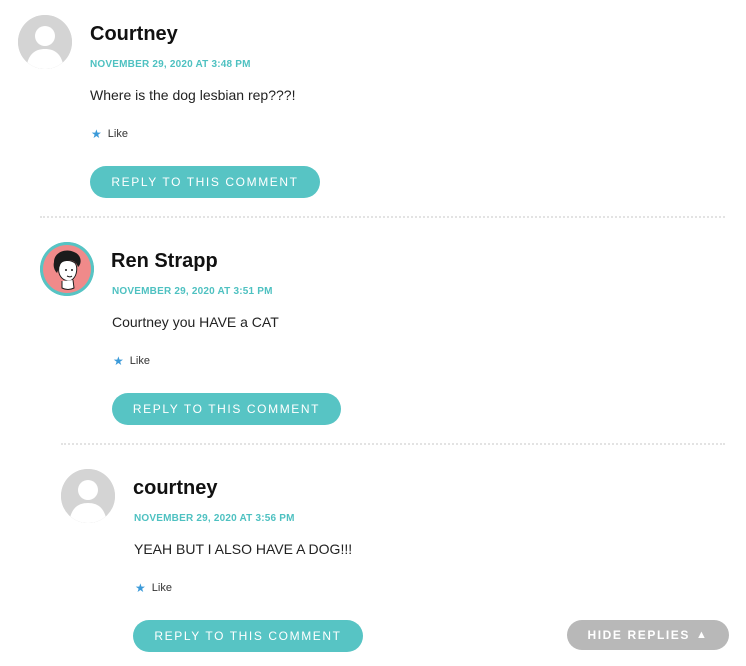 This screenshot has height=666, width=746. I want to click on hide-replies-button: HIDE REPLIES ▲, so click(648, 635).